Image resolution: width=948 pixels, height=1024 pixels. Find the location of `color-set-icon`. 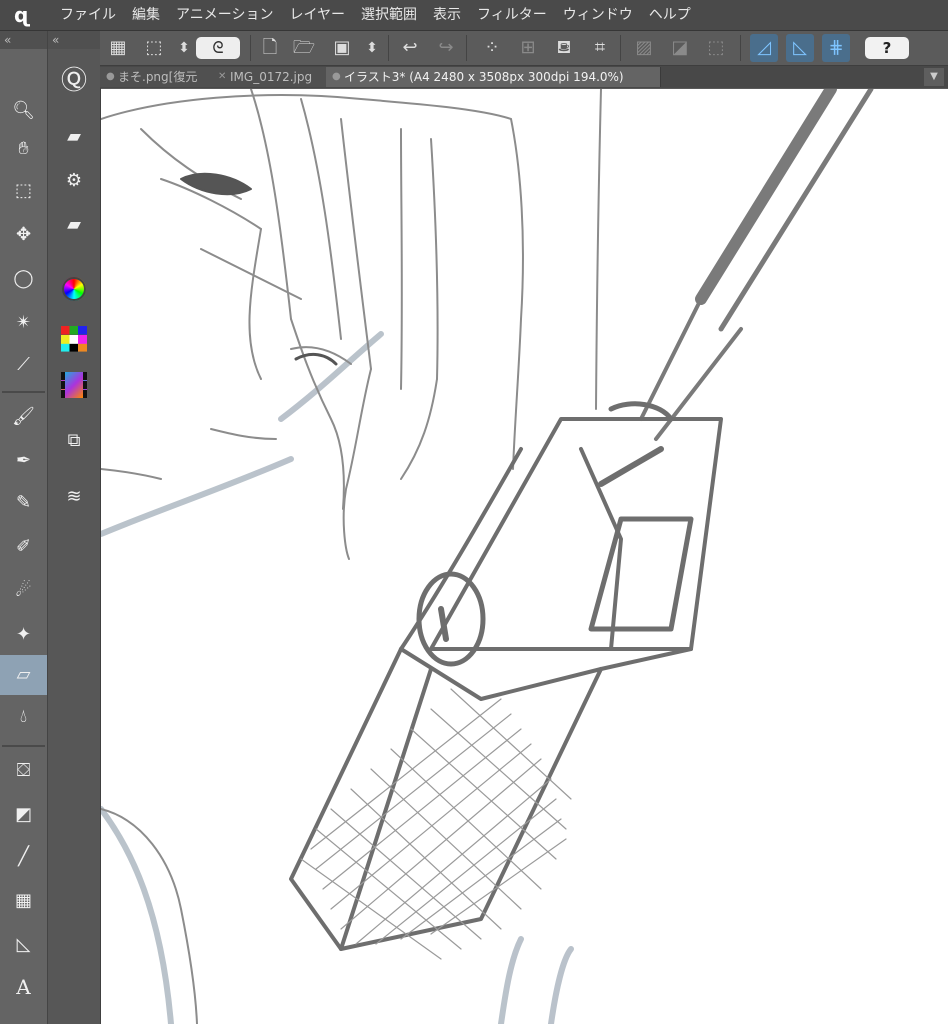

color-set-icon is located at coordinates (74, 339).